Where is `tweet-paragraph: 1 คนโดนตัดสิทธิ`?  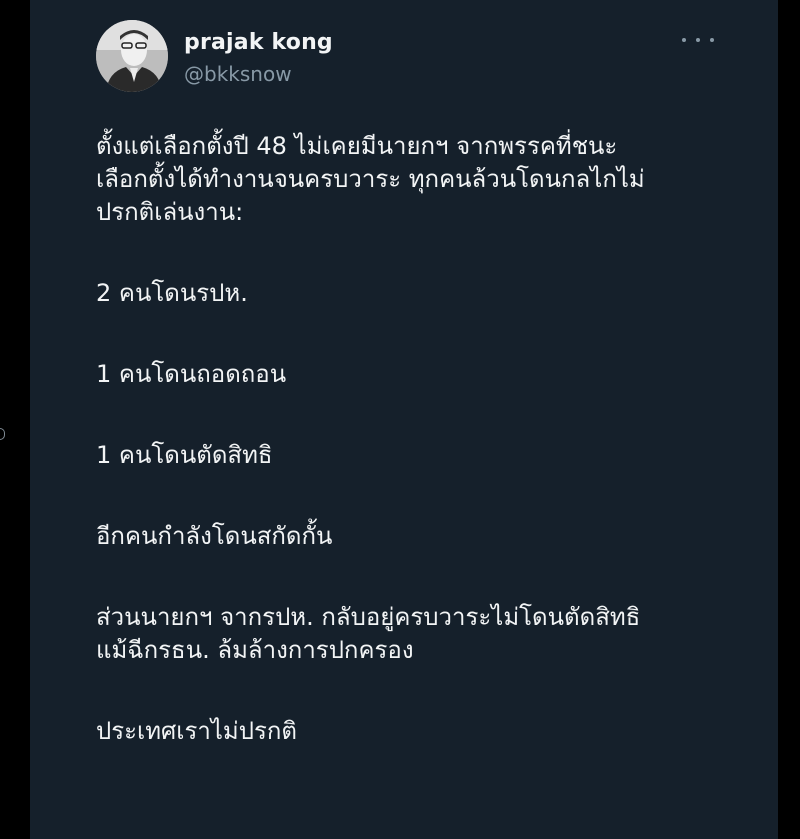 tweet-paragraph: 1 คนโดนตัดสิทธิ is located at coordinates (421, 455).